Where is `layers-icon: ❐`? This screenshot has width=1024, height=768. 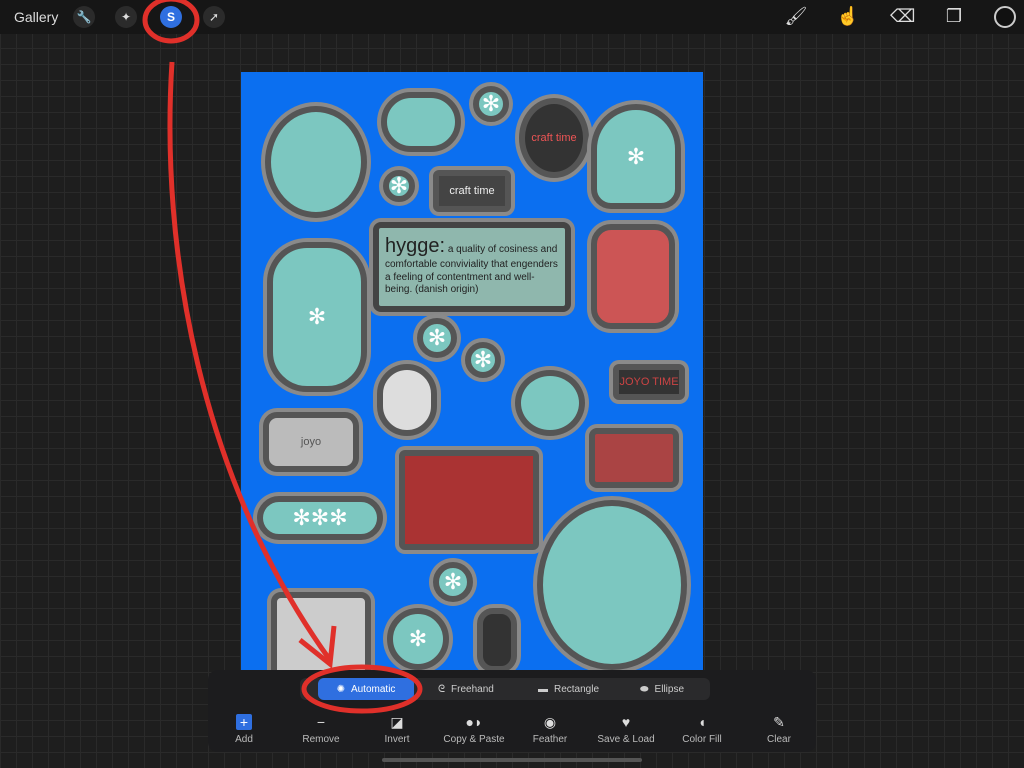
layers-icon: ❐ is located at coordinates (954, 16).